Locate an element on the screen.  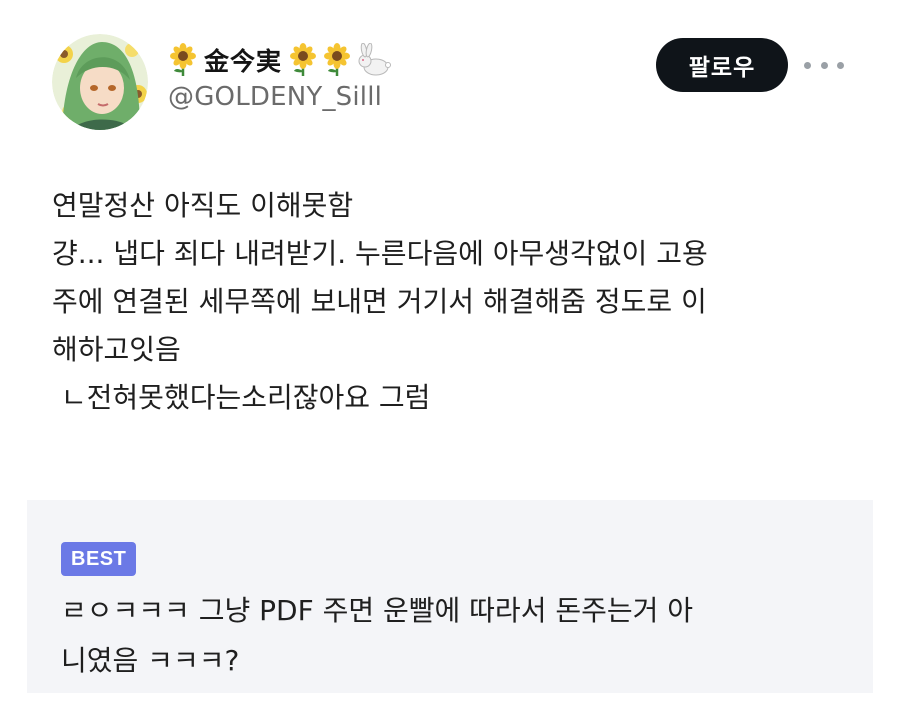
tweet-line: 주에 연결된 세무쪽에 보내면 거기서 해결해줌 정도로 이 is located at coordinates (379, 301).